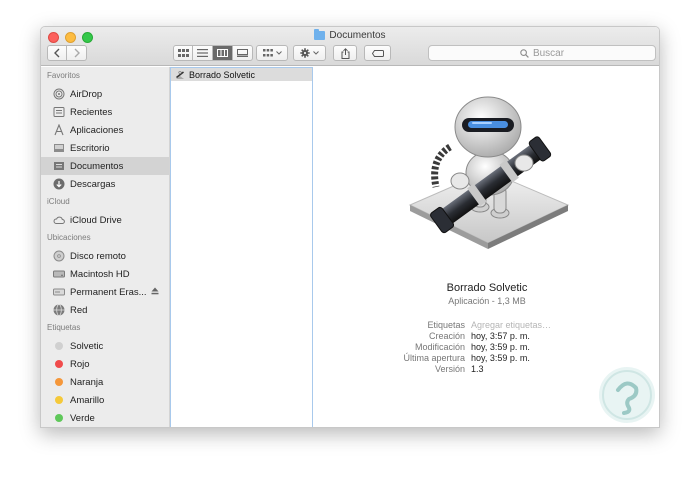 This screenshot has height=480, width=700. What do you see at coordinates (449, 369) in the screenshot?
I see `meta-label-version: Versión` at bounding box center [449, 369].